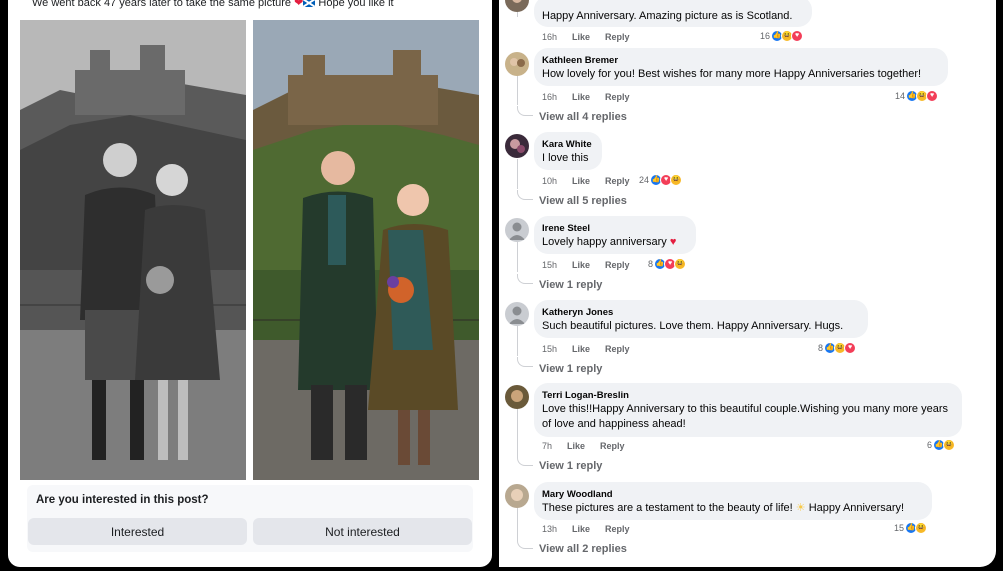 Image resolution: width=1003 pixels, height=571 pixels. Describe the element at coordinates (137, 531) in the screenshot. I see `interested-button: Interested` at that location.